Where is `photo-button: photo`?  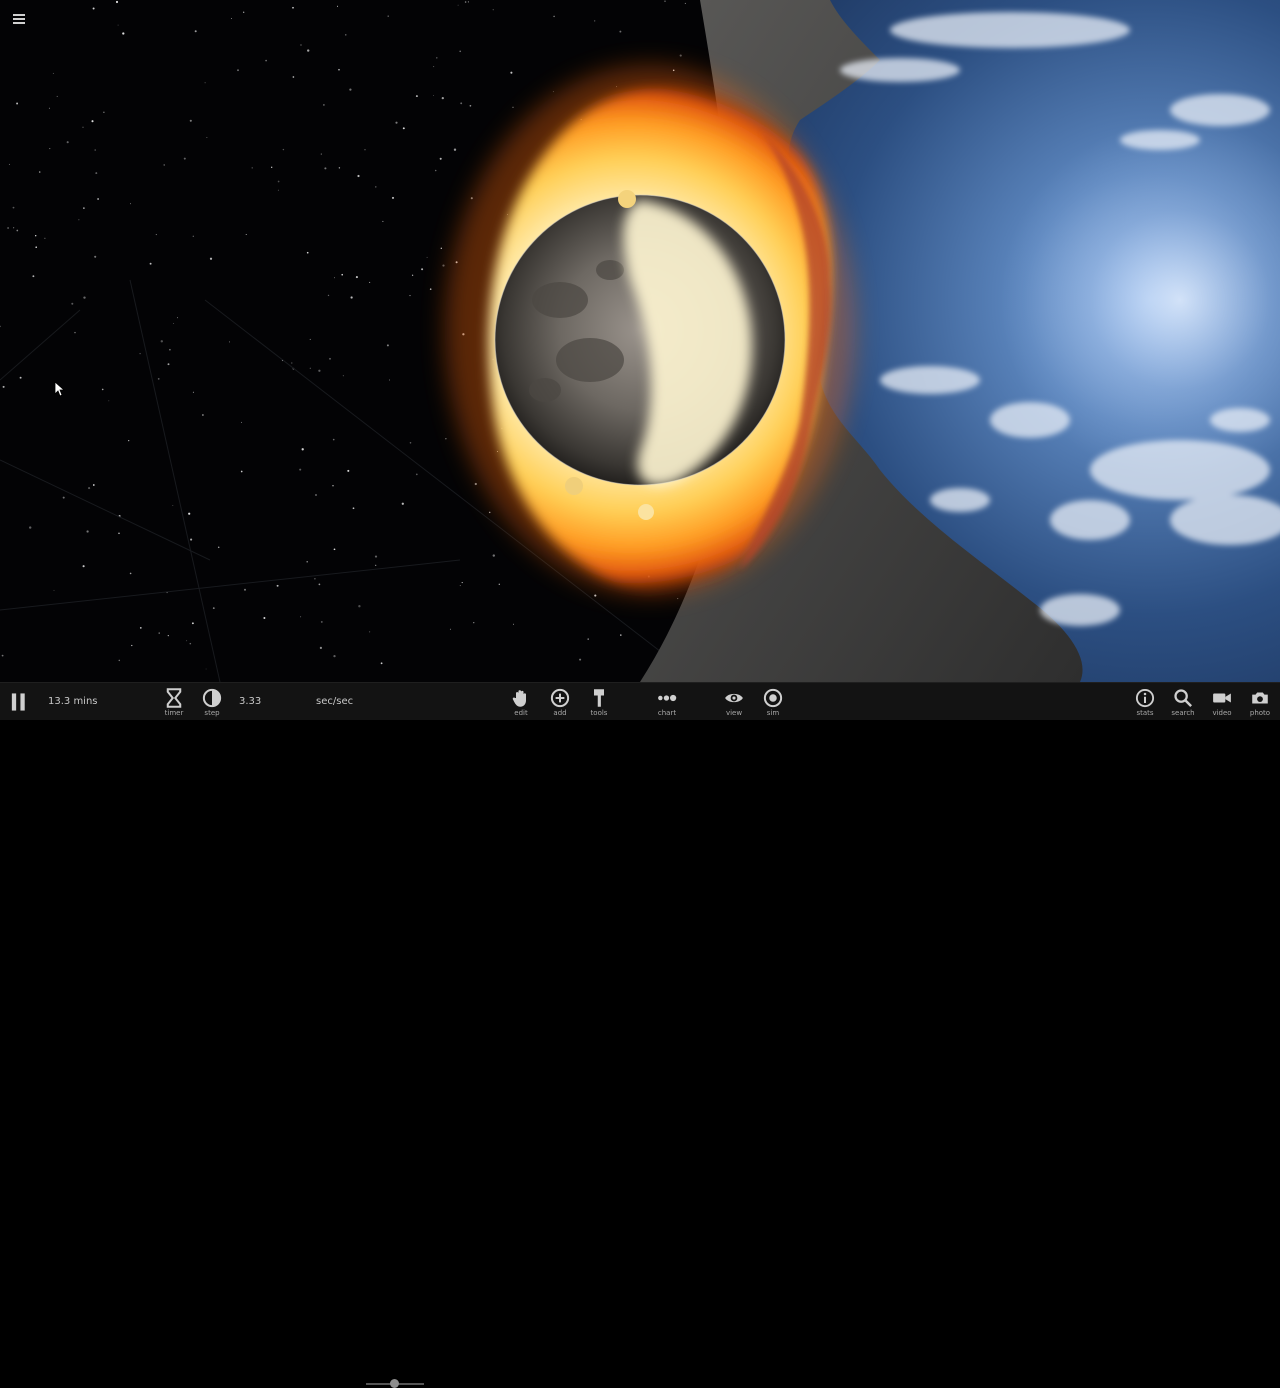
photo-button: photo is located at coordinates (1260, 702).